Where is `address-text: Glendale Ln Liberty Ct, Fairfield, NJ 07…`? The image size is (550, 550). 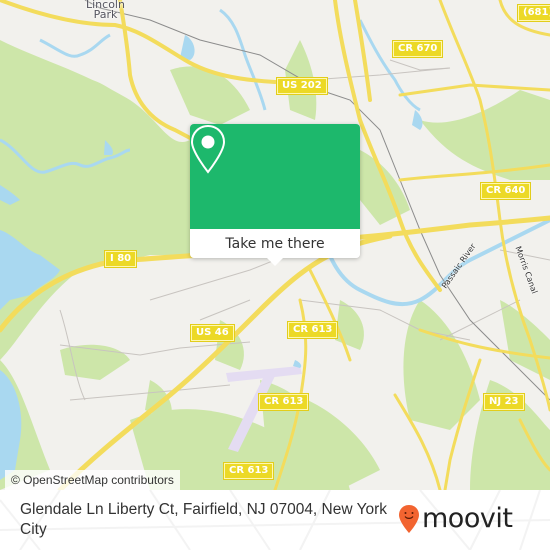
address-text: Glendale Ln Liberty Ct, Fairfield, NJ 07… is located at coordinates (204, 519).